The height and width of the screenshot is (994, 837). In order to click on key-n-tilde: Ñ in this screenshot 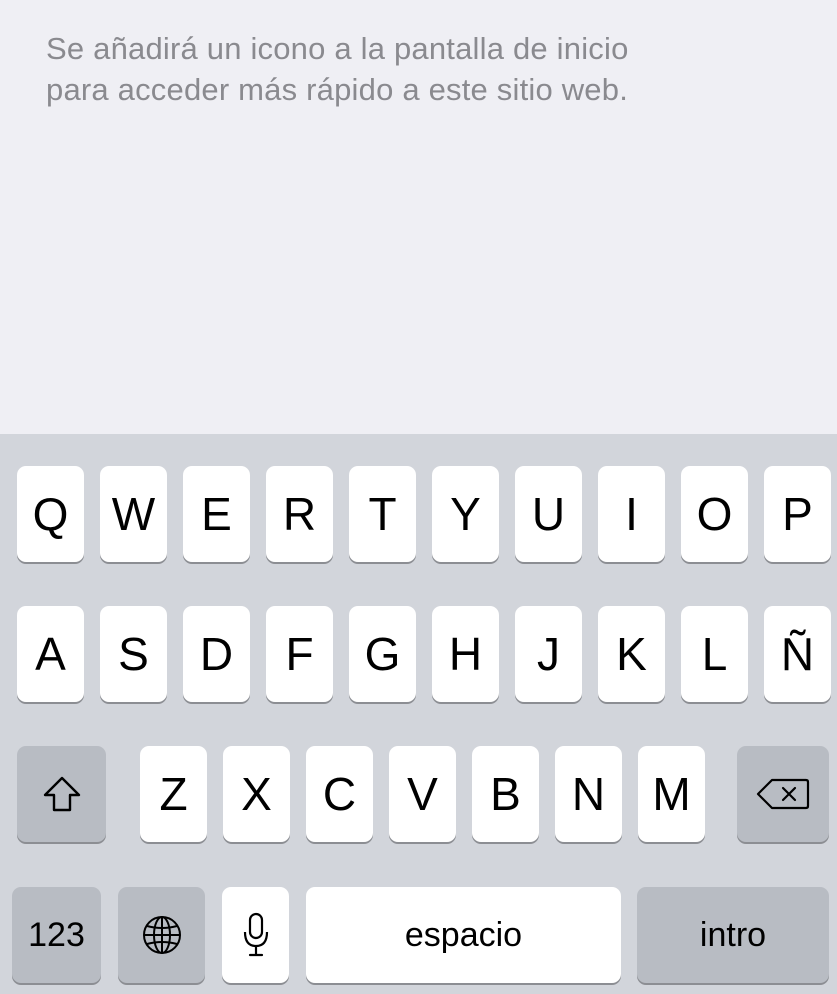, I will do `click(797, 654)`.